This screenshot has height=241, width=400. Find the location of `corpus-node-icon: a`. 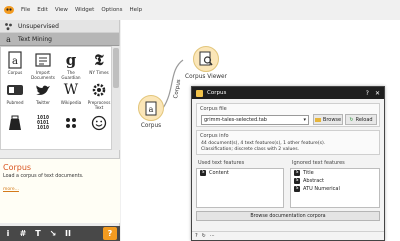

corpus-node-icon: a is located at coordinates (151, 108).